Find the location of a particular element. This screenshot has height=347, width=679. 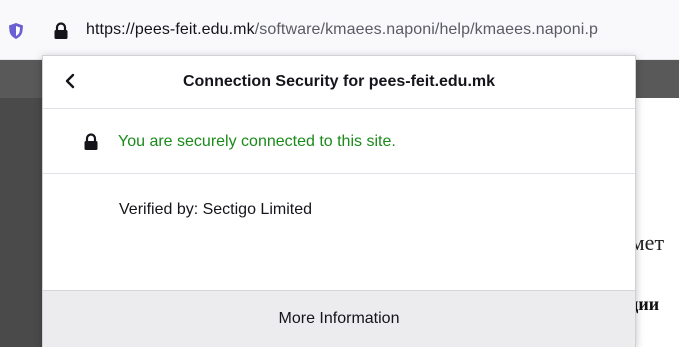

shield-icon is located at coordinates (16, 31).